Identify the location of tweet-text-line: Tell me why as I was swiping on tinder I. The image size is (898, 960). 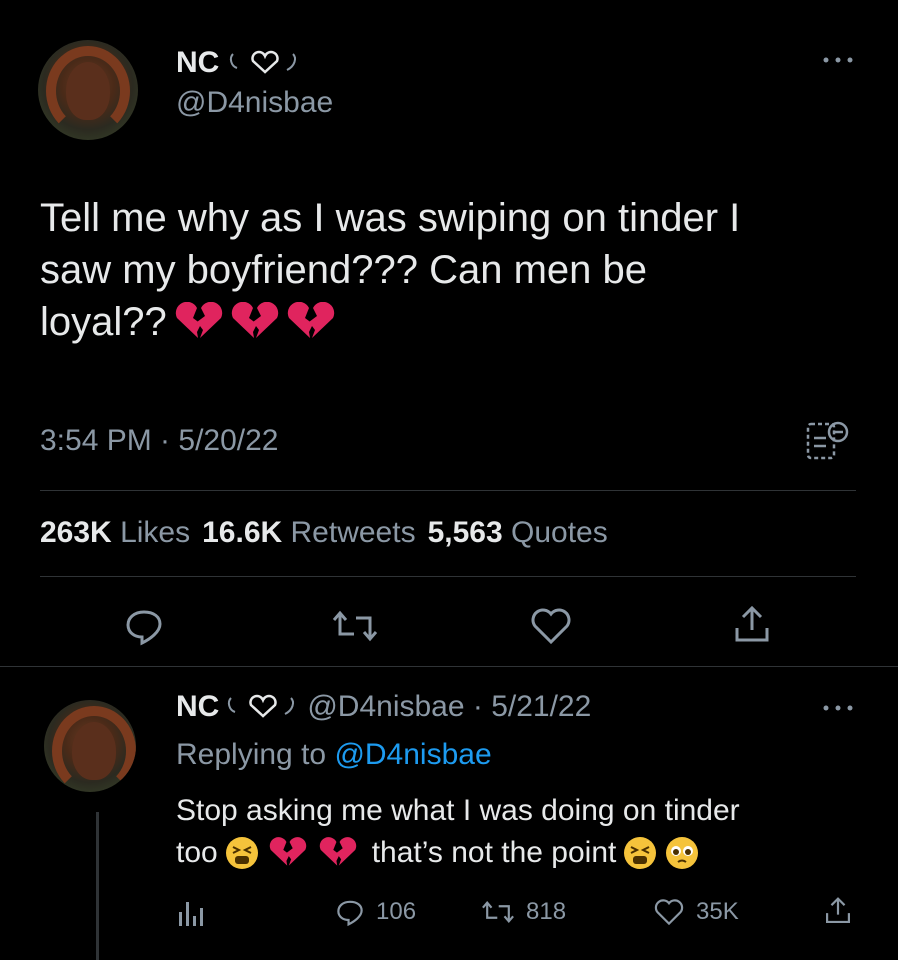
(390, 218).